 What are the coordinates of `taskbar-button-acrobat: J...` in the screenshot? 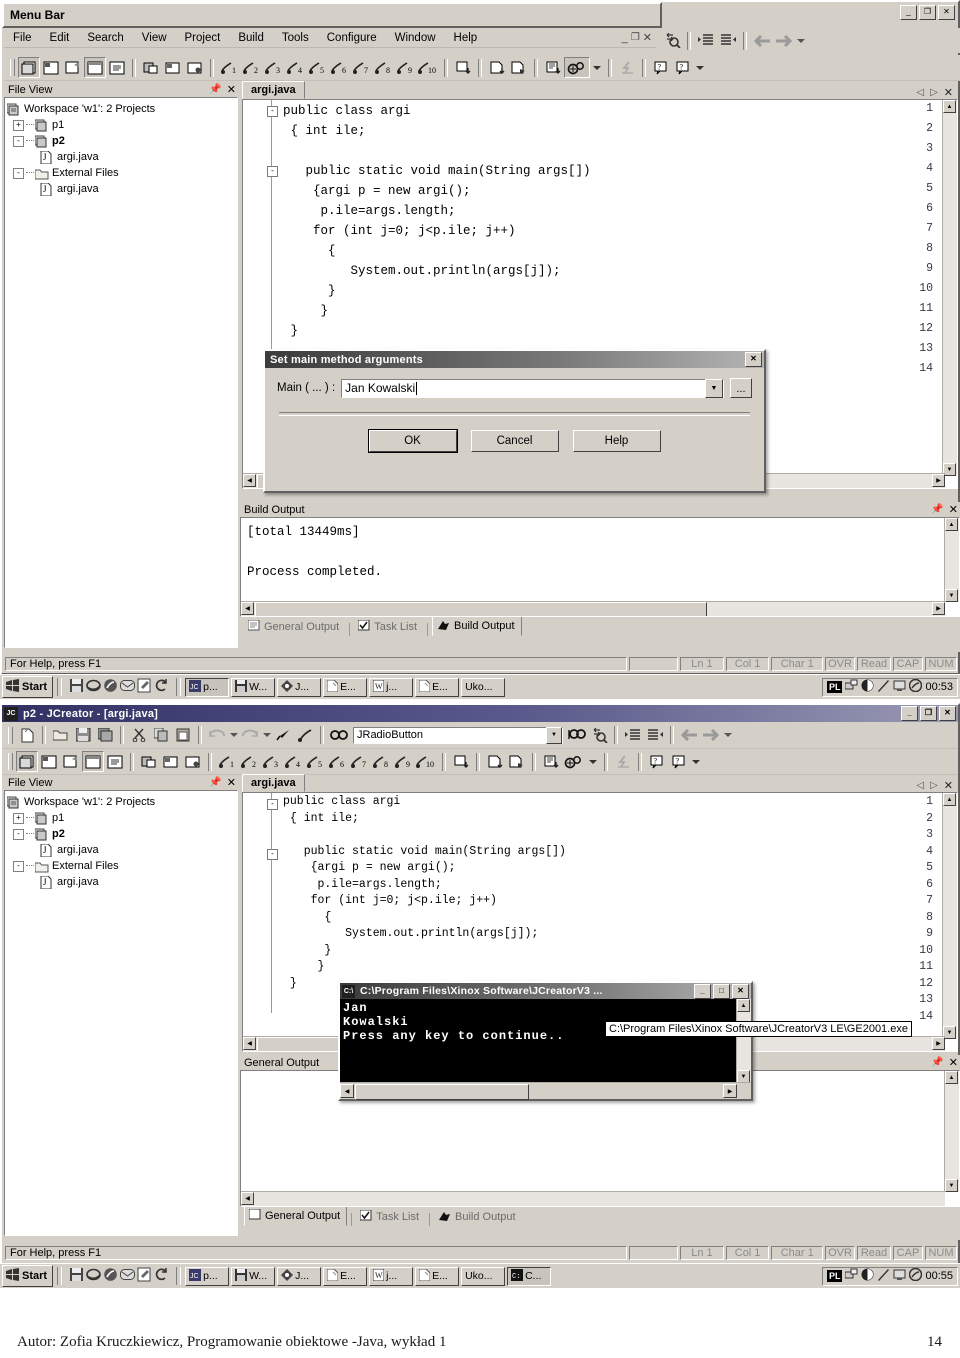 It's located at (299, 1276).